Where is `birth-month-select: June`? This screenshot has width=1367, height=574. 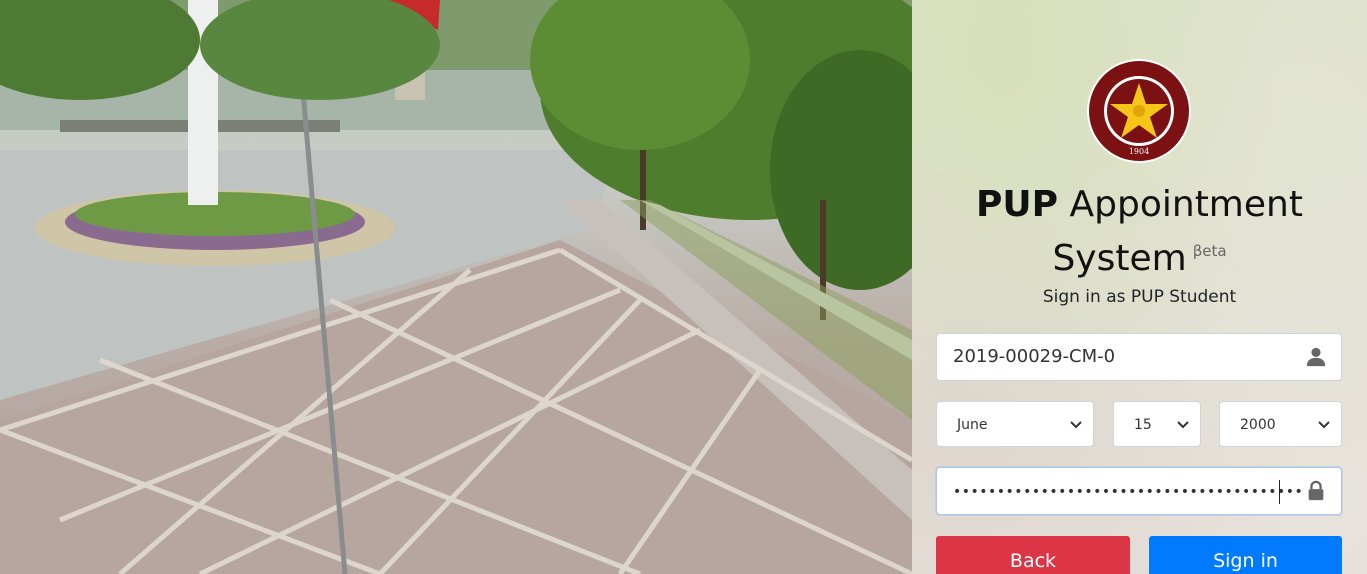
birth-month-select: June is located at coordinates (1015, 424).